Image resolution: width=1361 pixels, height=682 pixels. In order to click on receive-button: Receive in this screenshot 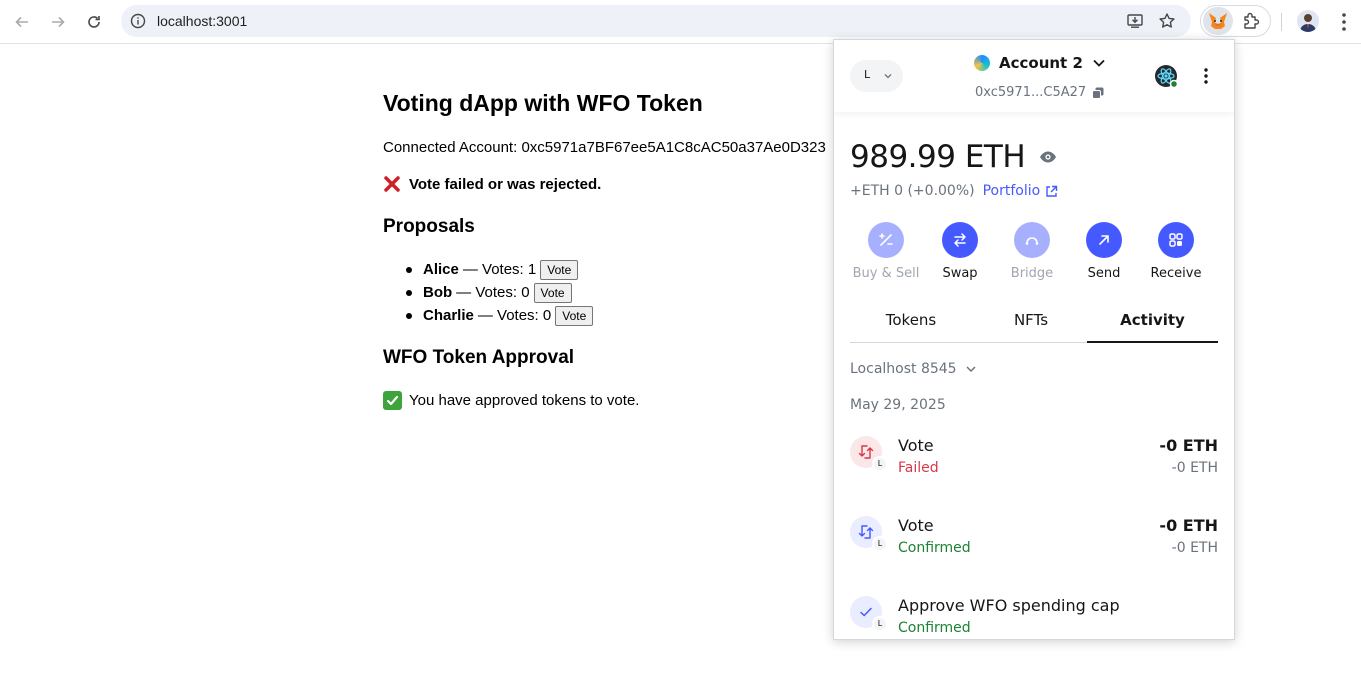, I will do `click(1176, 251)`.